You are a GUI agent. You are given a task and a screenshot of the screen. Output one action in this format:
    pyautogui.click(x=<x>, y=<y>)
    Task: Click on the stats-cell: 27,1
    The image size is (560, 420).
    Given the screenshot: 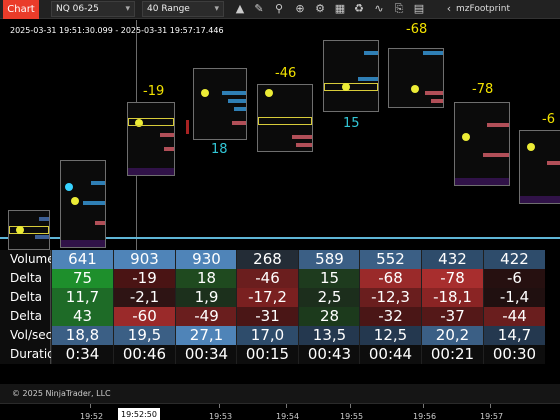 What is the action you would take?
    pyautogui.click(x=206, y=335)
    